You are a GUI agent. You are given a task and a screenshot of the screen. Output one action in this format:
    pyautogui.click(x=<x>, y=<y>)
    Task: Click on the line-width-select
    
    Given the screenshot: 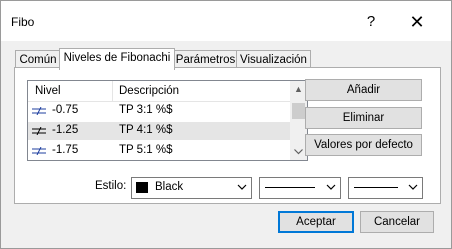 What is the action you would take?
    pyautogui.click(x=385, y=188)
    